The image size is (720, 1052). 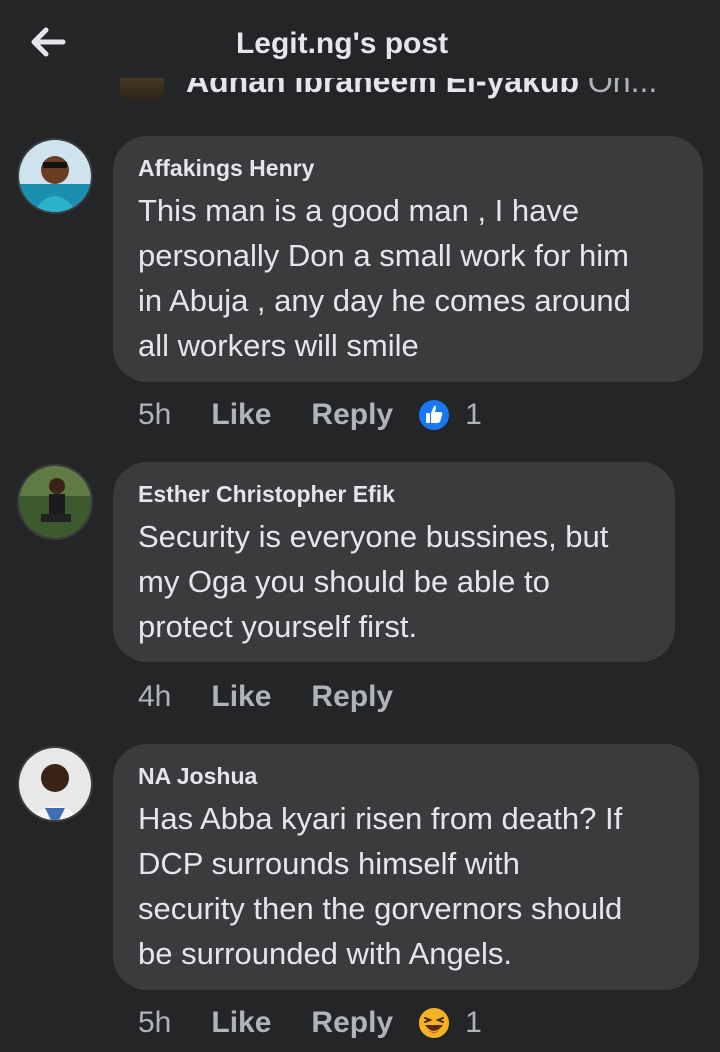 I want to click on comment-text-line: be surrounded with Angels., so click(x=325, y=953).